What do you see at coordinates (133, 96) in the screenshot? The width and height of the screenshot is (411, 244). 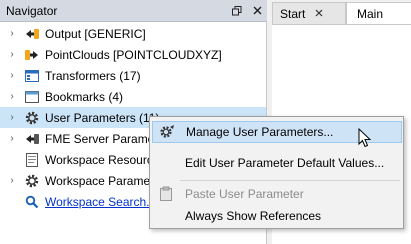 I see `tree-item-bookmarks: › Bookmarks (4)` at bounding box center [133, 96].